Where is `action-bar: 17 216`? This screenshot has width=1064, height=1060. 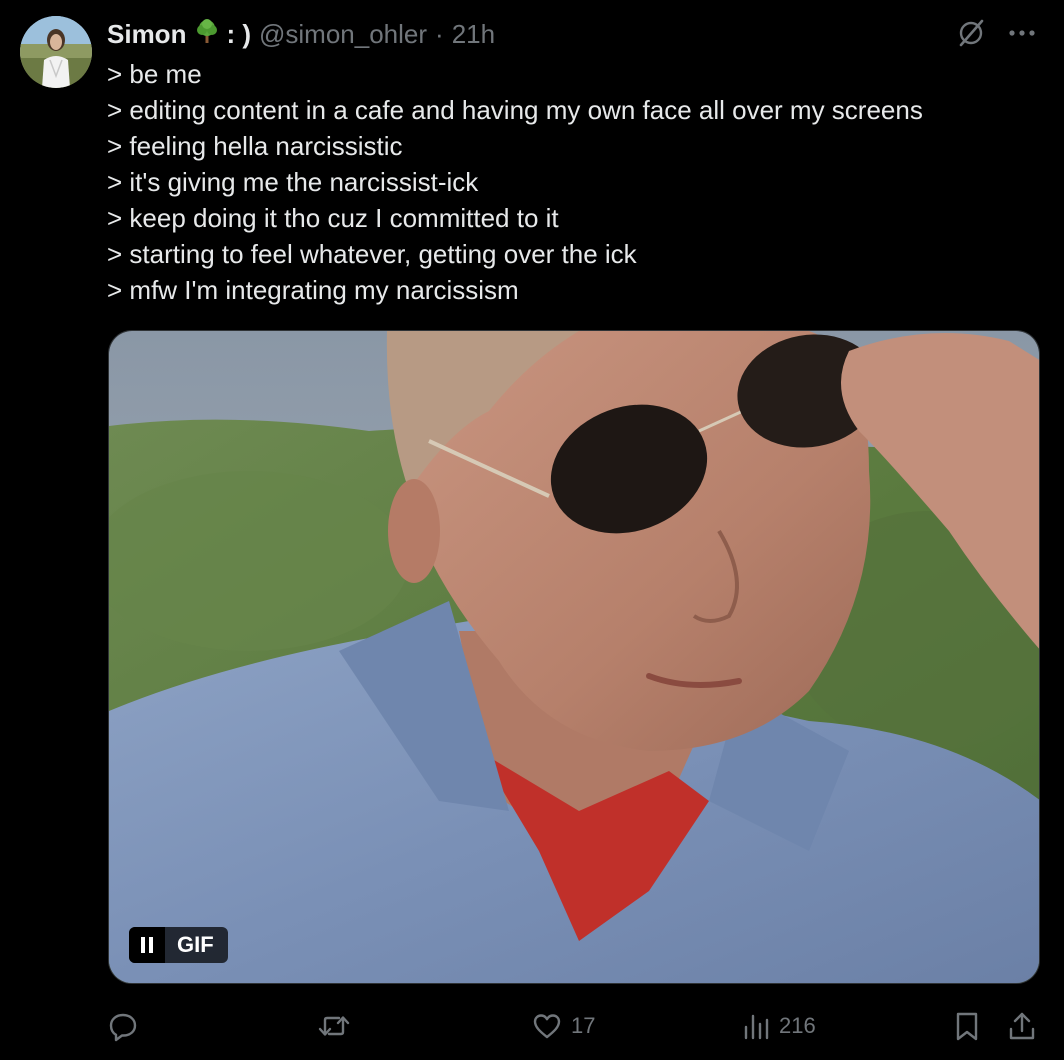
action-bar: 17 216 is located at coordinates (572, 1026).